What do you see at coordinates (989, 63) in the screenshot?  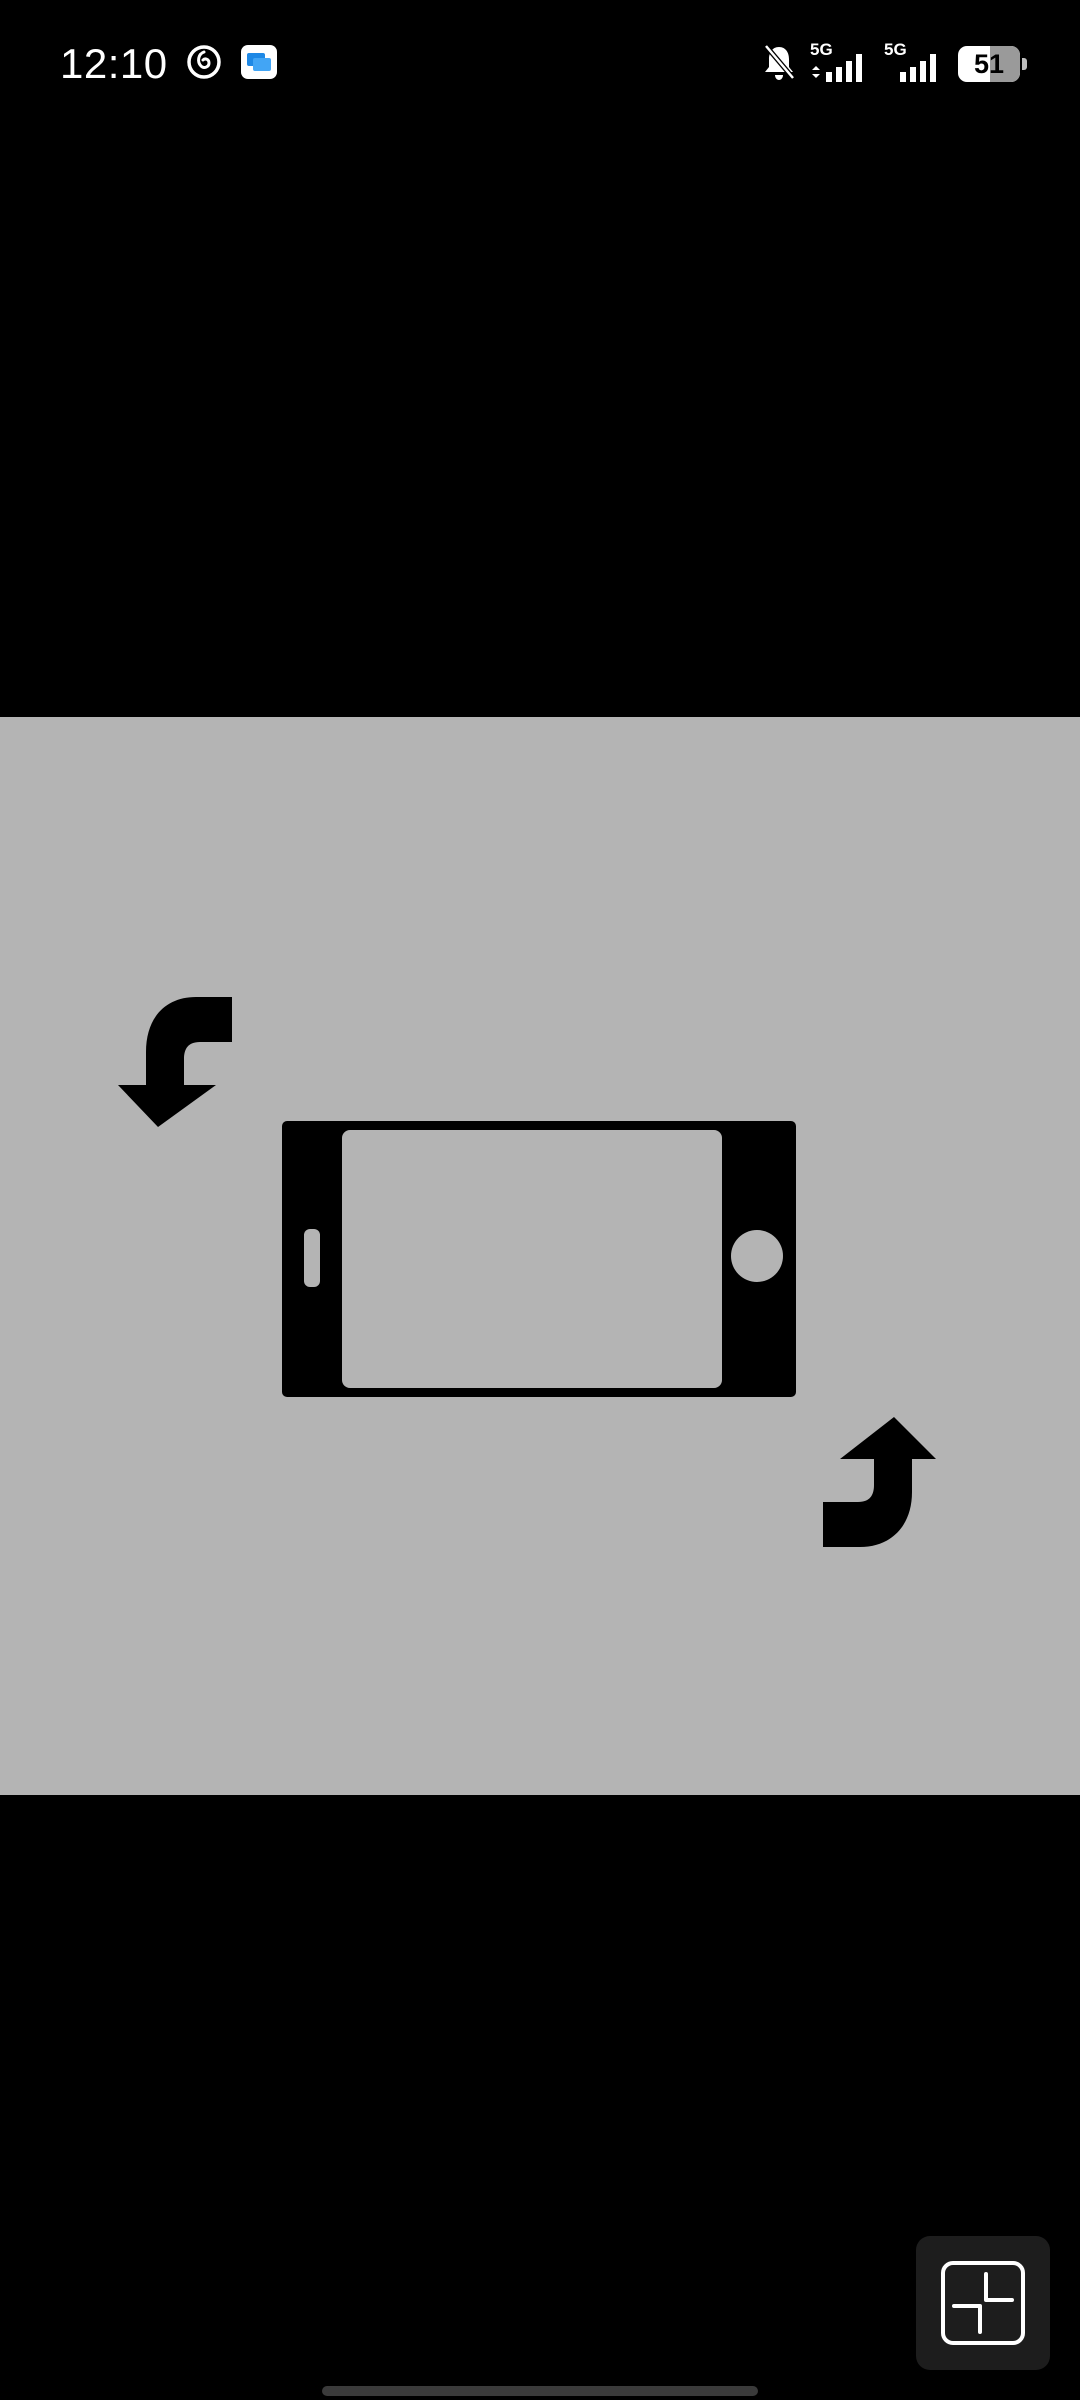 I see `battery-level: 51` at bounding box center [989, 63].